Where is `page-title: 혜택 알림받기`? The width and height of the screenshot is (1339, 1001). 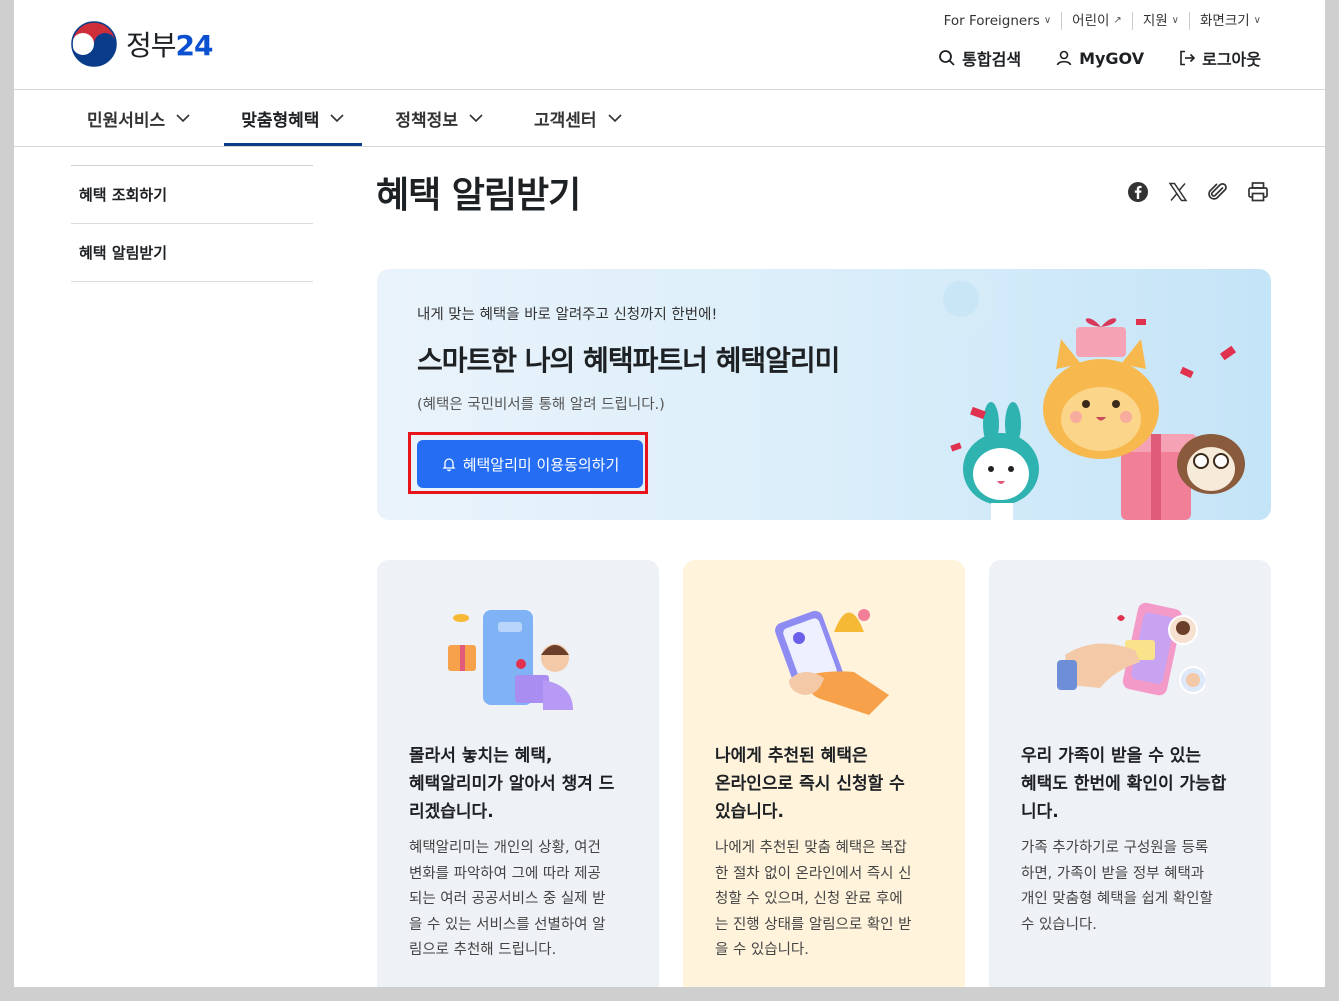 page-title: 혜택 알림받기 is located at coordinates (478, 195).